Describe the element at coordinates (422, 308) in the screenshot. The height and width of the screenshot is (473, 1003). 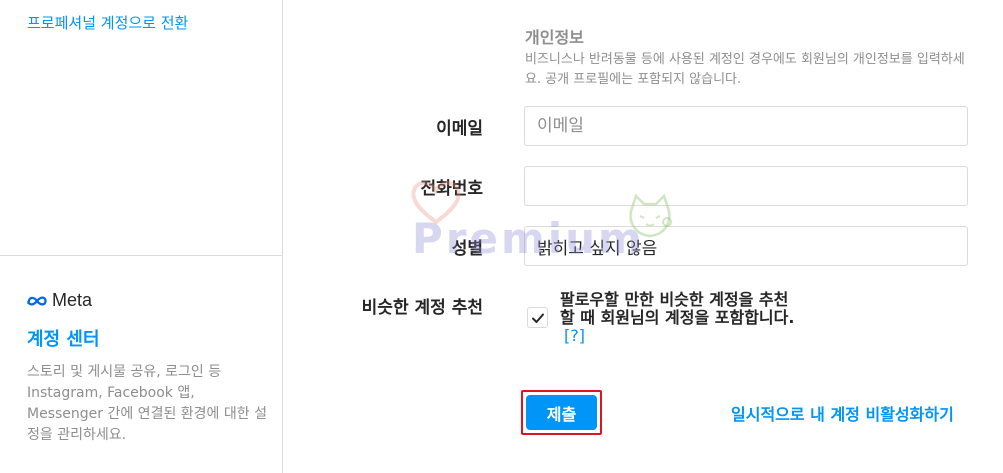
I see `suggest-label: 비슷한 계정 추천` at that location.